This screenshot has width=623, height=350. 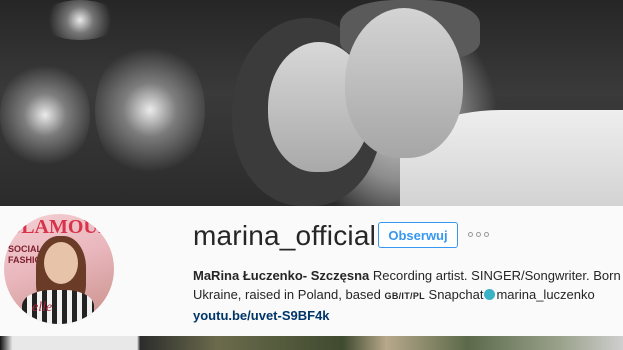 I want to click on bio-line-3: youtu.be/uvet-S9BF4k, so click(x=408, y=315).